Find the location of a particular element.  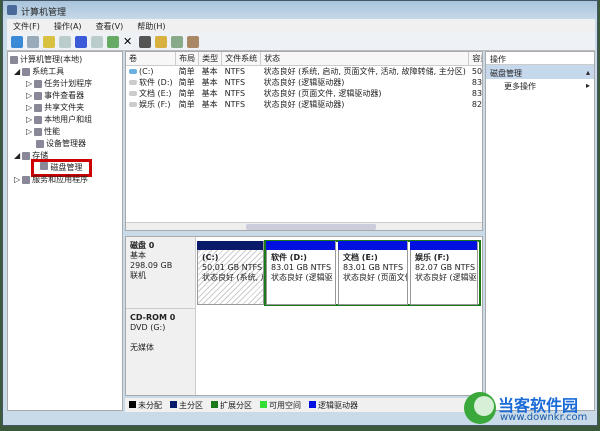

legend-item: 逻辑驱动器 is located at coordinates (333, 405).